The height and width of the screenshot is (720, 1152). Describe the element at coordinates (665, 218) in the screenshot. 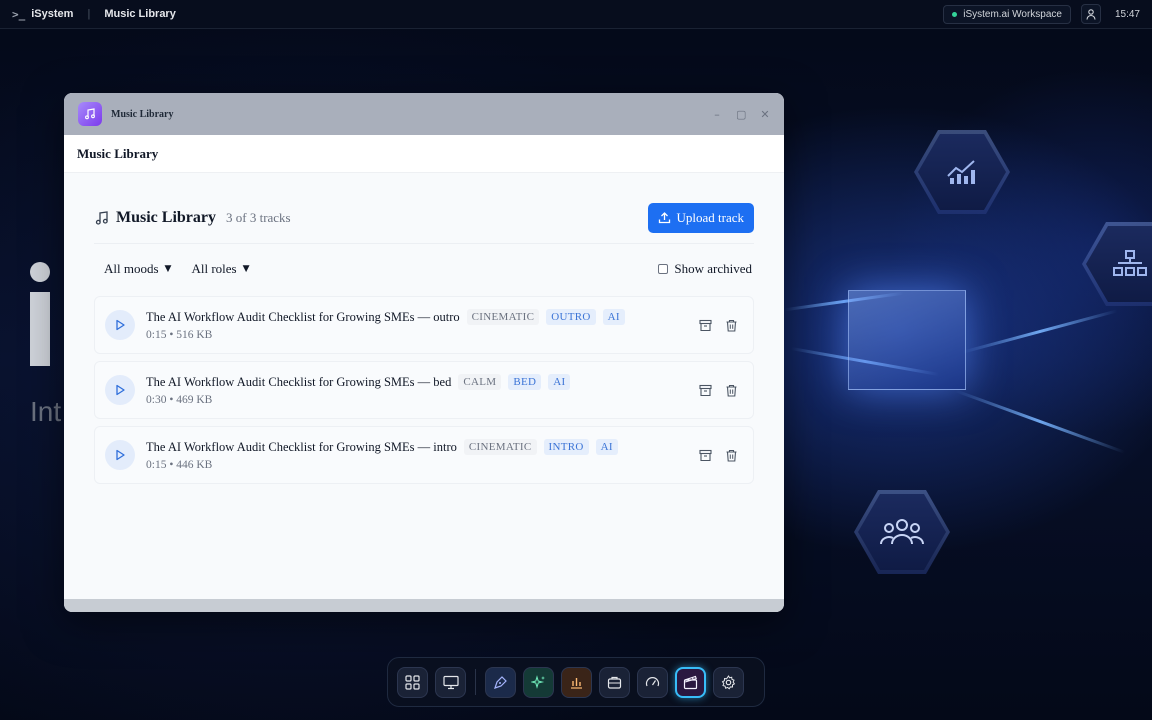

I see `upload-icon` at that location.